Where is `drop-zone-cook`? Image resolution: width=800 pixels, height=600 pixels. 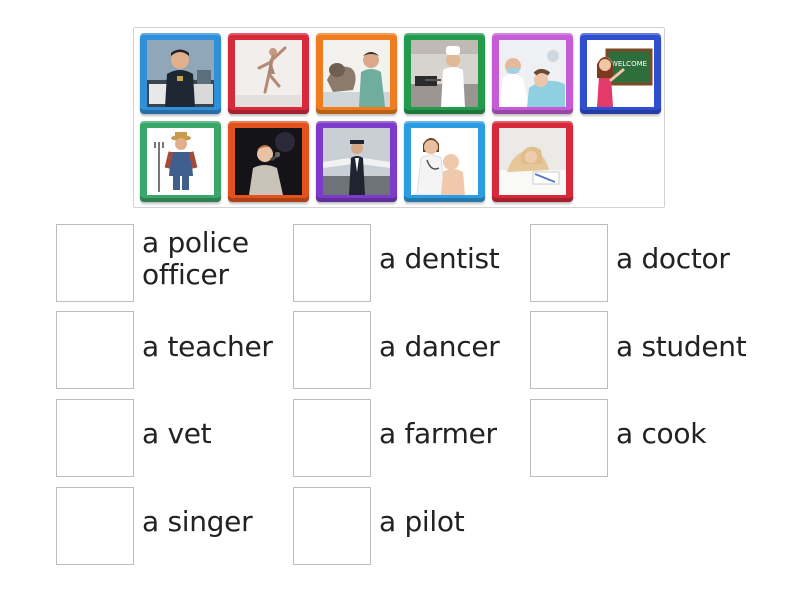
drop-zone-cook is located at coordinates (569, 438).